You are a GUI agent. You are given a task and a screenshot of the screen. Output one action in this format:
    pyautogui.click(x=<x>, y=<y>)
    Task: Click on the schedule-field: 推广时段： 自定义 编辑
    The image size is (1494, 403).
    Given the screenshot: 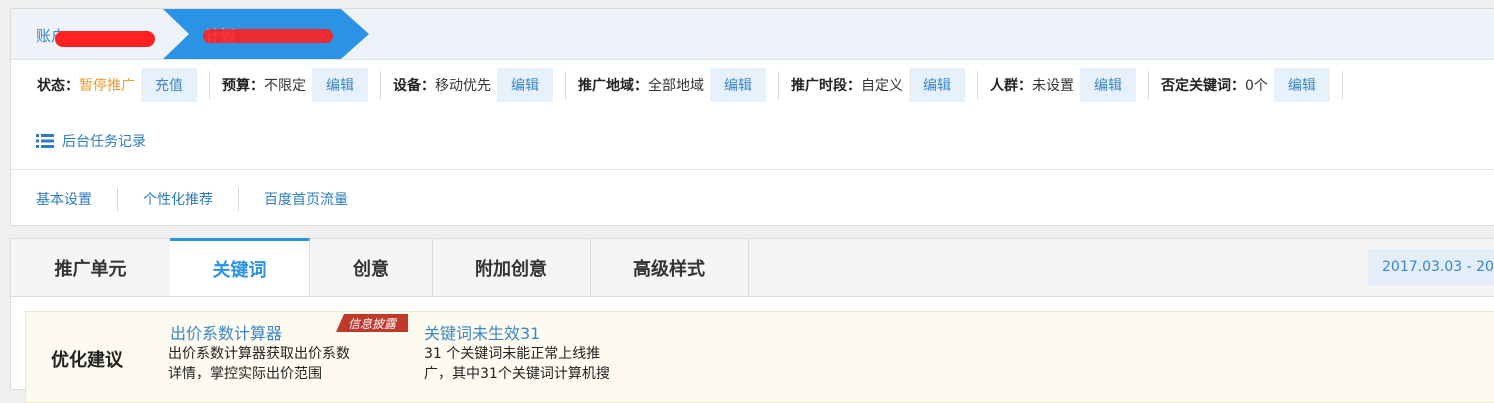 What is the action you would take?
    pyautogui.click(x=878, y=85)
    